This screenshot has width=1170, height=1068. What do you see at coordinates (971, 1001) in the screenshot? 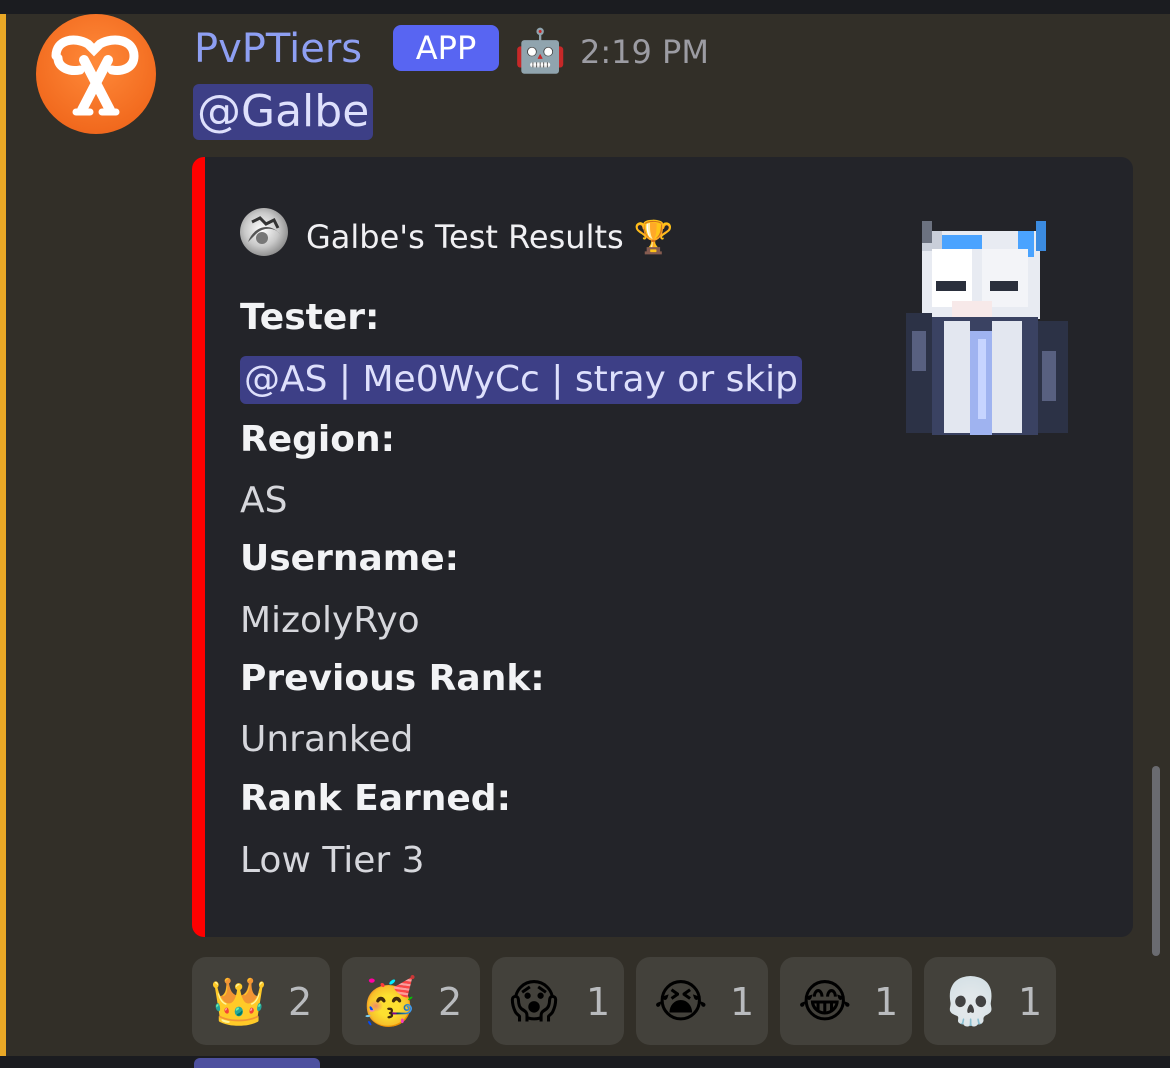
I see `skull-icon: 💀` at bounding box center [971, 1001].